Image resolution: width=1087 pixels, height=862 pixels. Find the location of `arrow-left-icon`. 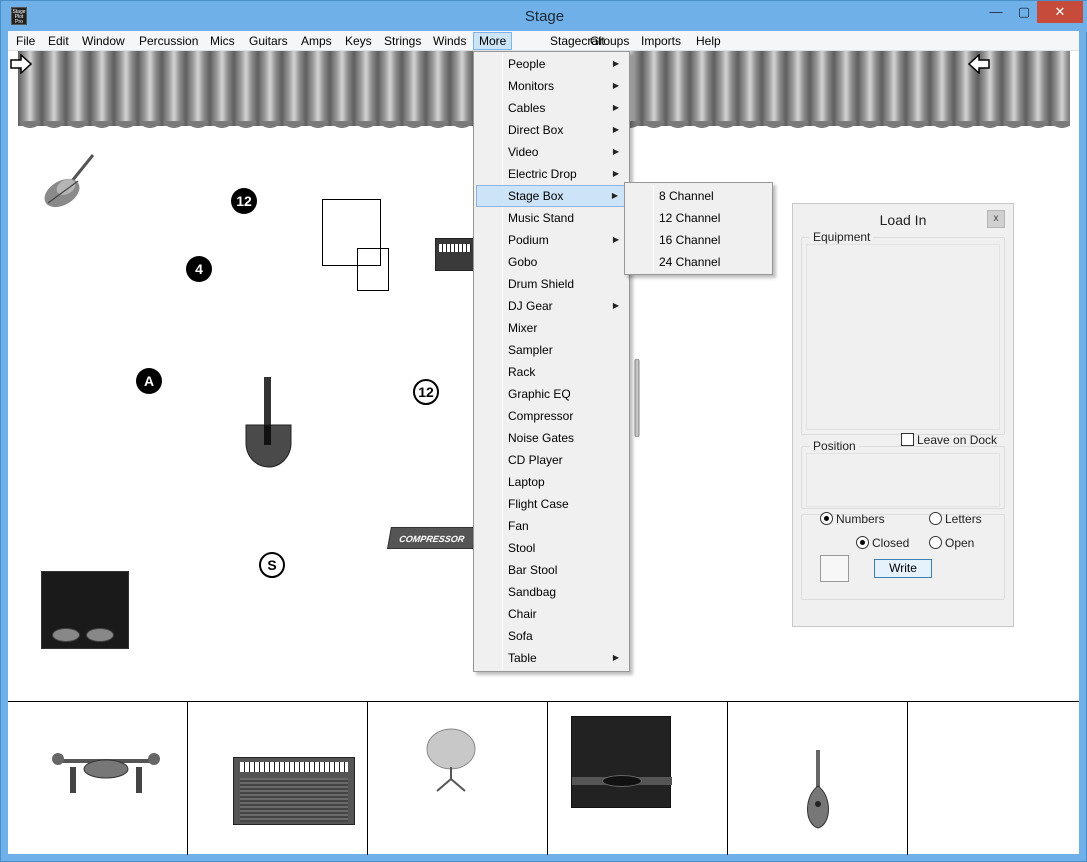

arrow-left-icon is located at coordinates (979, 64).